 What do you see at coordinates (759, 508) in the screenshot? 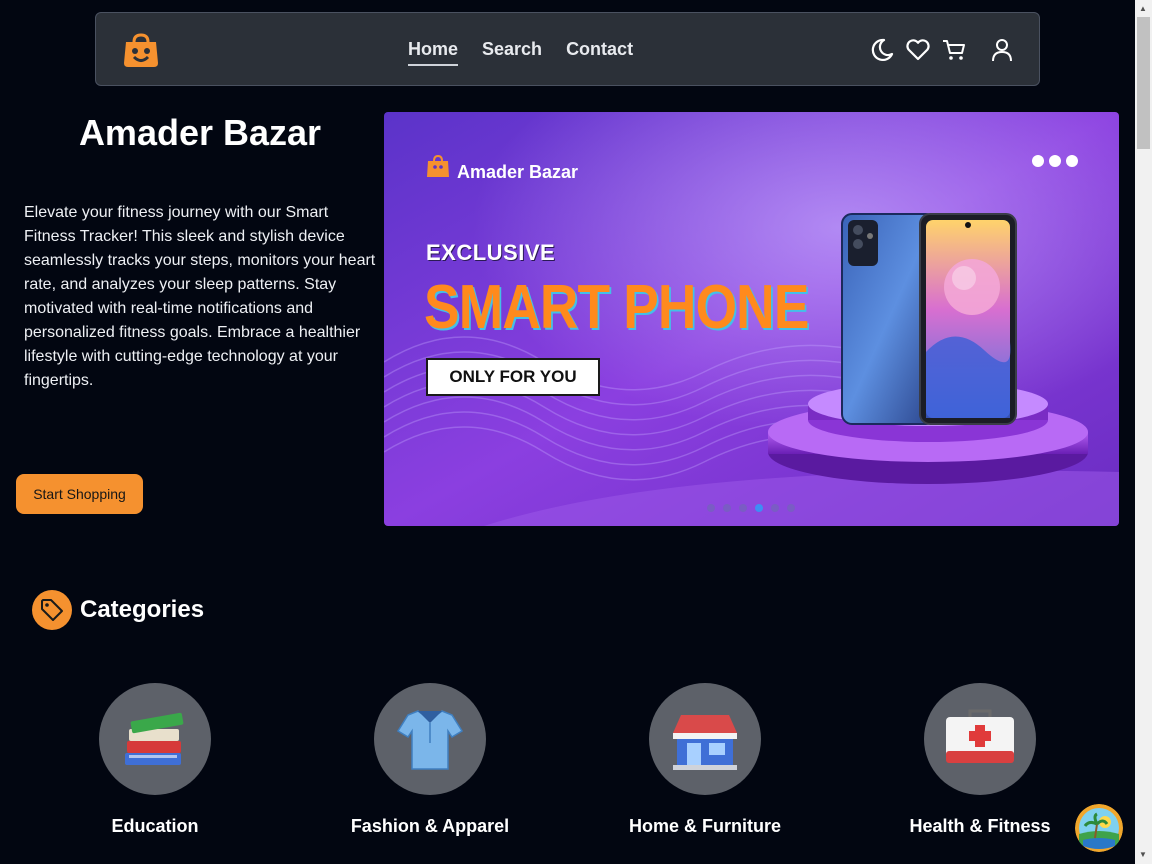
I see `carousel-dot-active` at bounding box center [759, 508].